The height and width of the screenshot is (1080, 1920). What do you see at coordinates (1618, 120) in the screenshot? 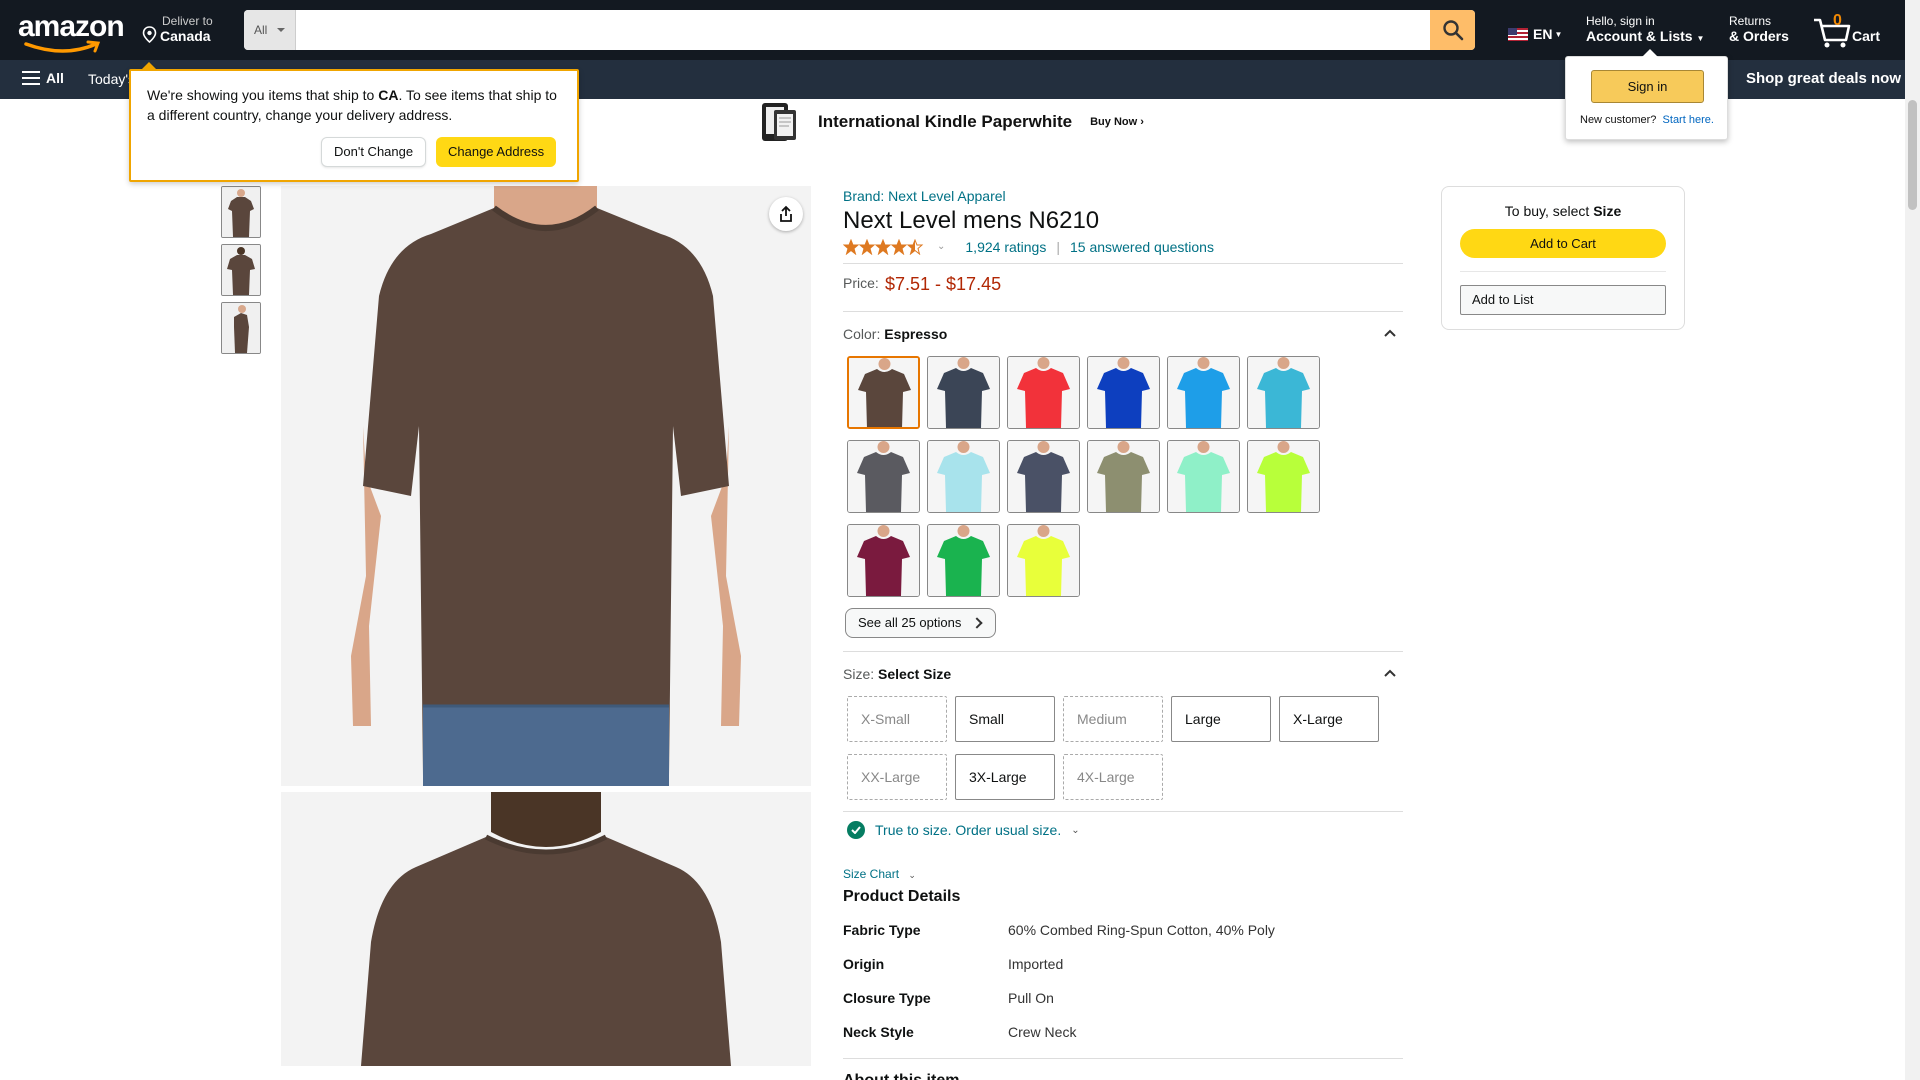
I see `new-customer-label: New customer?` at bounding box center [1618, 120].